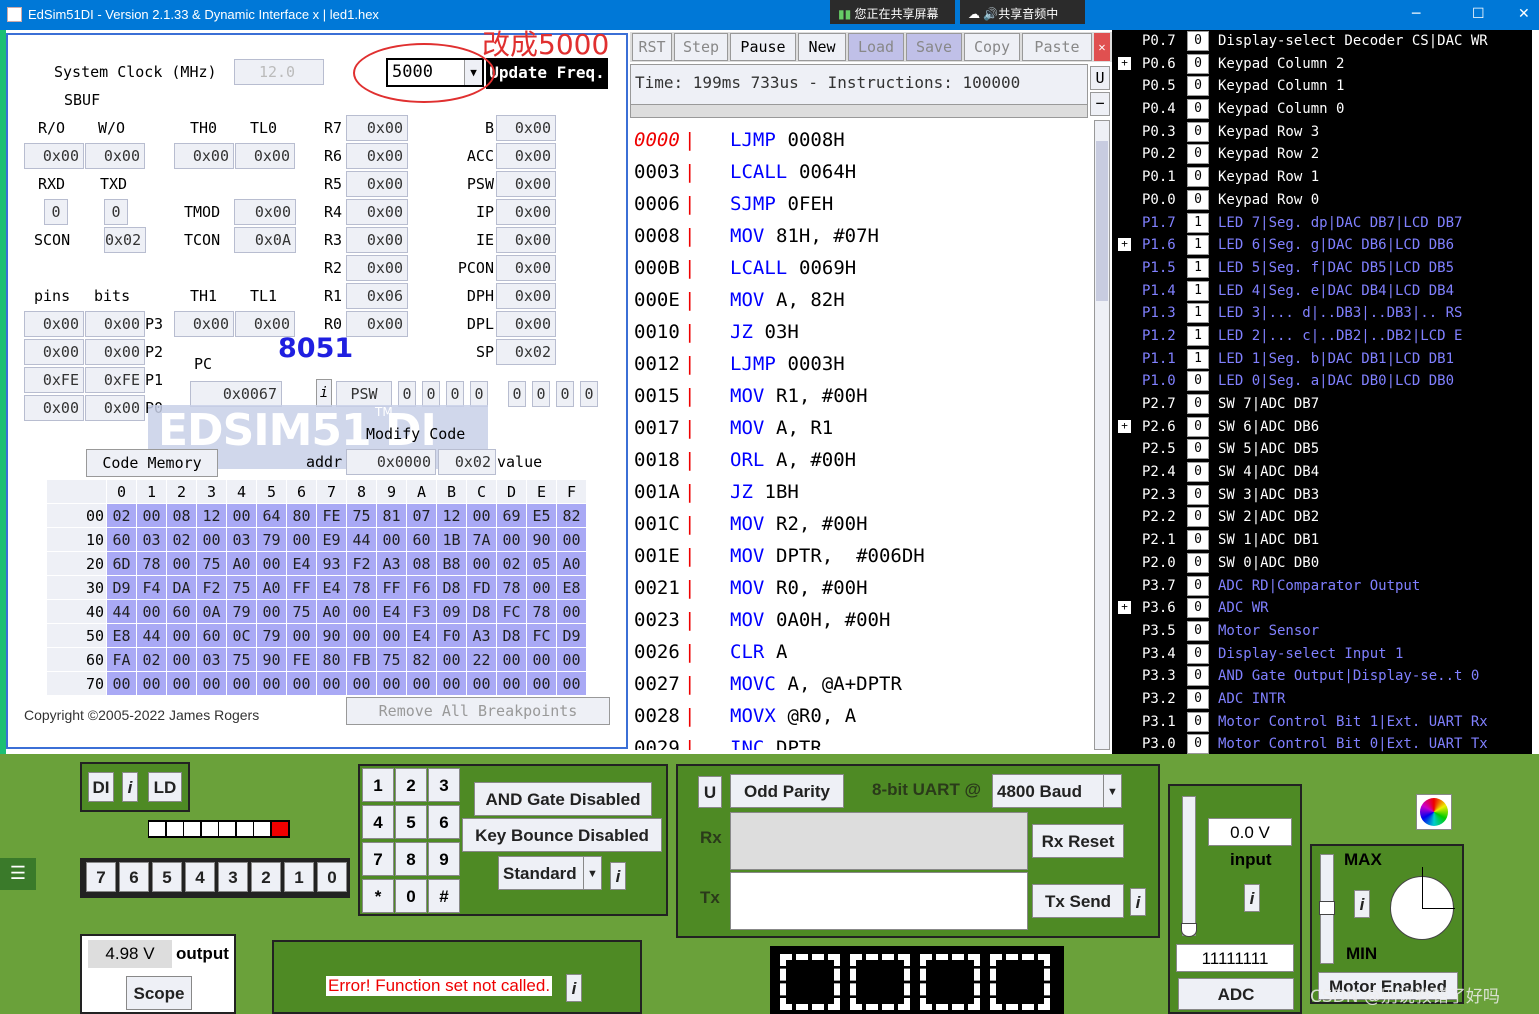  I want to click on memory-cell: 80, so click(331, 659).